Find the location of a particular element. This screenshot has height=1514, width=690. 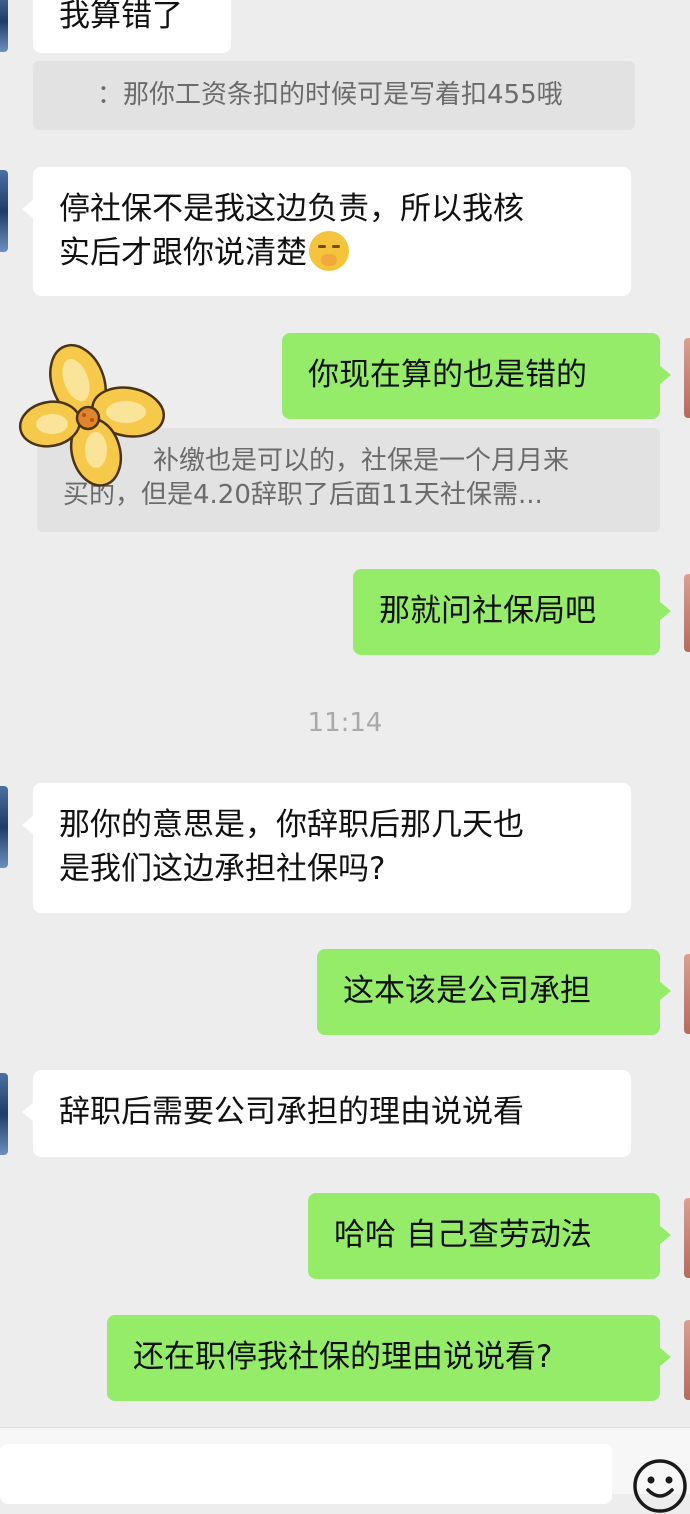

message-text: 还在职停我社保的理由说说看? is located at coordinates (343, 1357).